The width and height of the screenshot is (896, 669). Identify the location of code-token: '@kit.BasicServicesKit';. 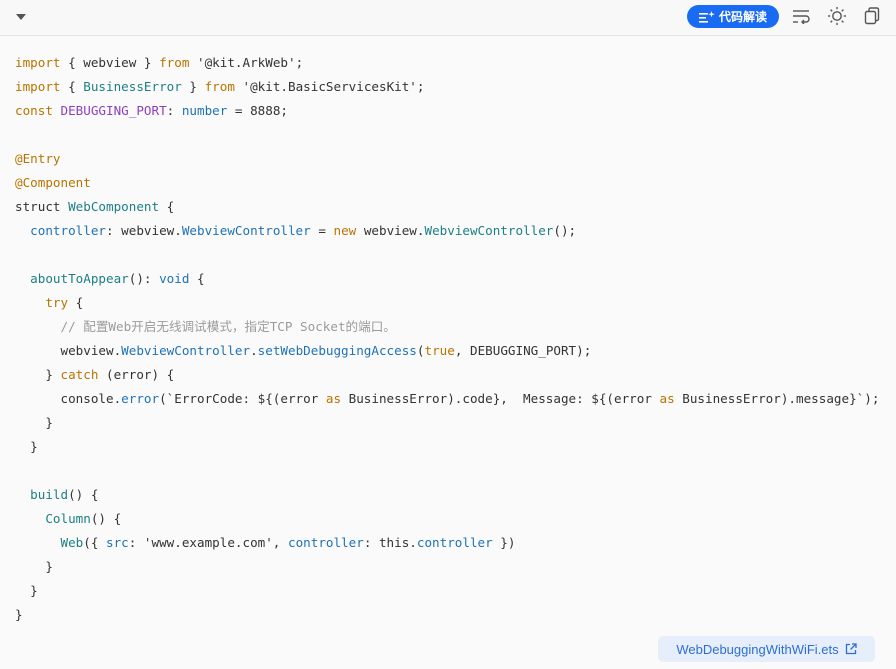
(329, 86).